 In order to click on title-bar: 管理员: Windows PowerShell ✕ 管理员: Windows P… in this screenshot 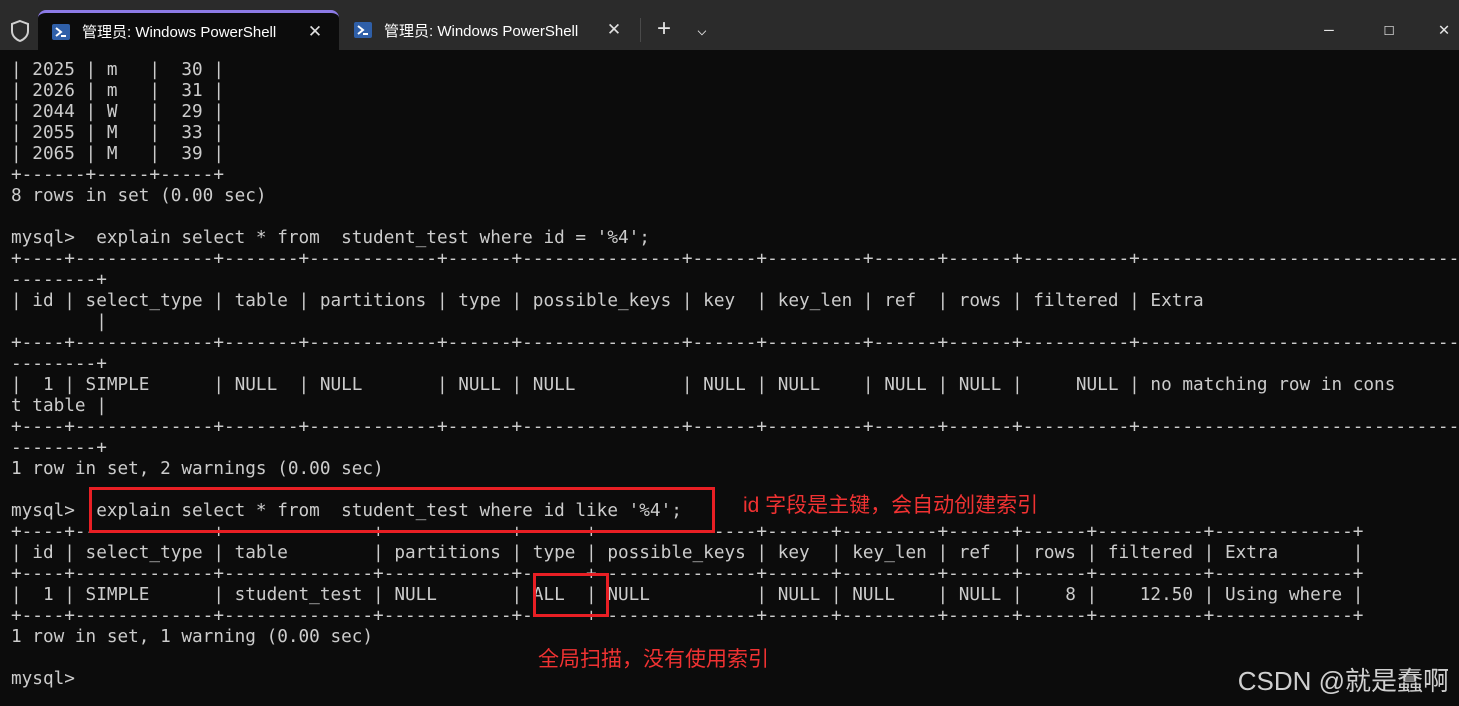, I will do `click(729, 25)`.